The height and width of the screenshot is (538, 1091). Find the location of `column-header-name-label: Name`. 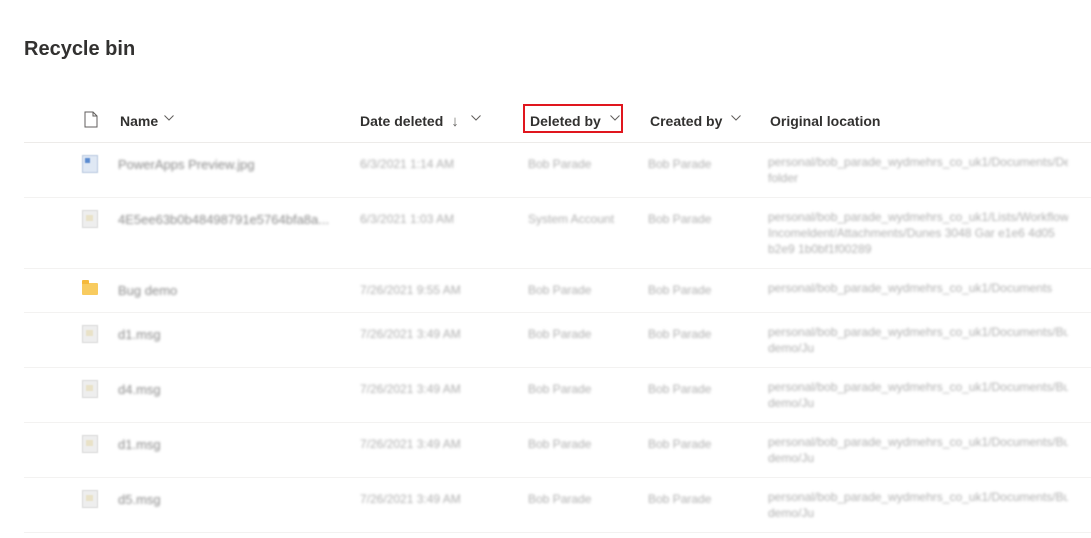

column-header-name-label: Name is located at coordinates (139, 121).